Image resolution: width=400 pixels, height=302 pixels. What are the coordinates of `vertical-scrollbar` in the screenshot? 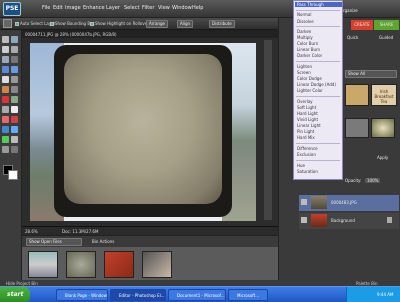 It's located at (268, 130).